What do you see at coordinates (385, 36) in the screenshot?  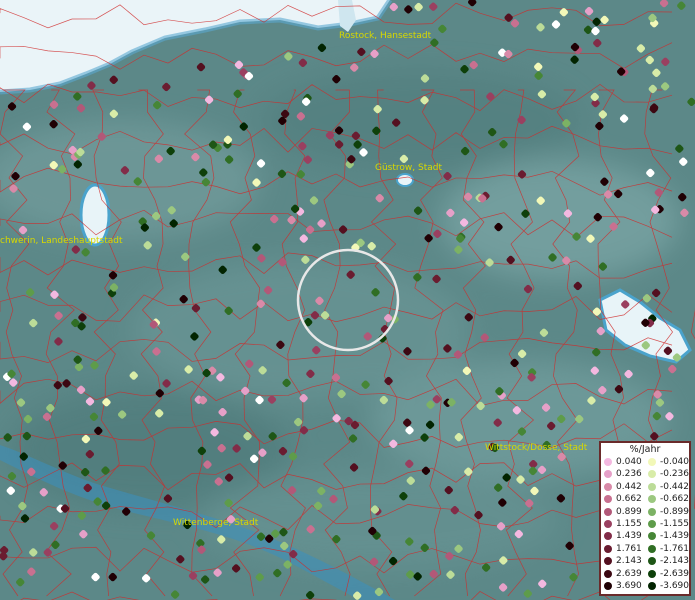 I see `city-label-rostock: Rostock, Hansestadt` at bounding box center [385, 36].